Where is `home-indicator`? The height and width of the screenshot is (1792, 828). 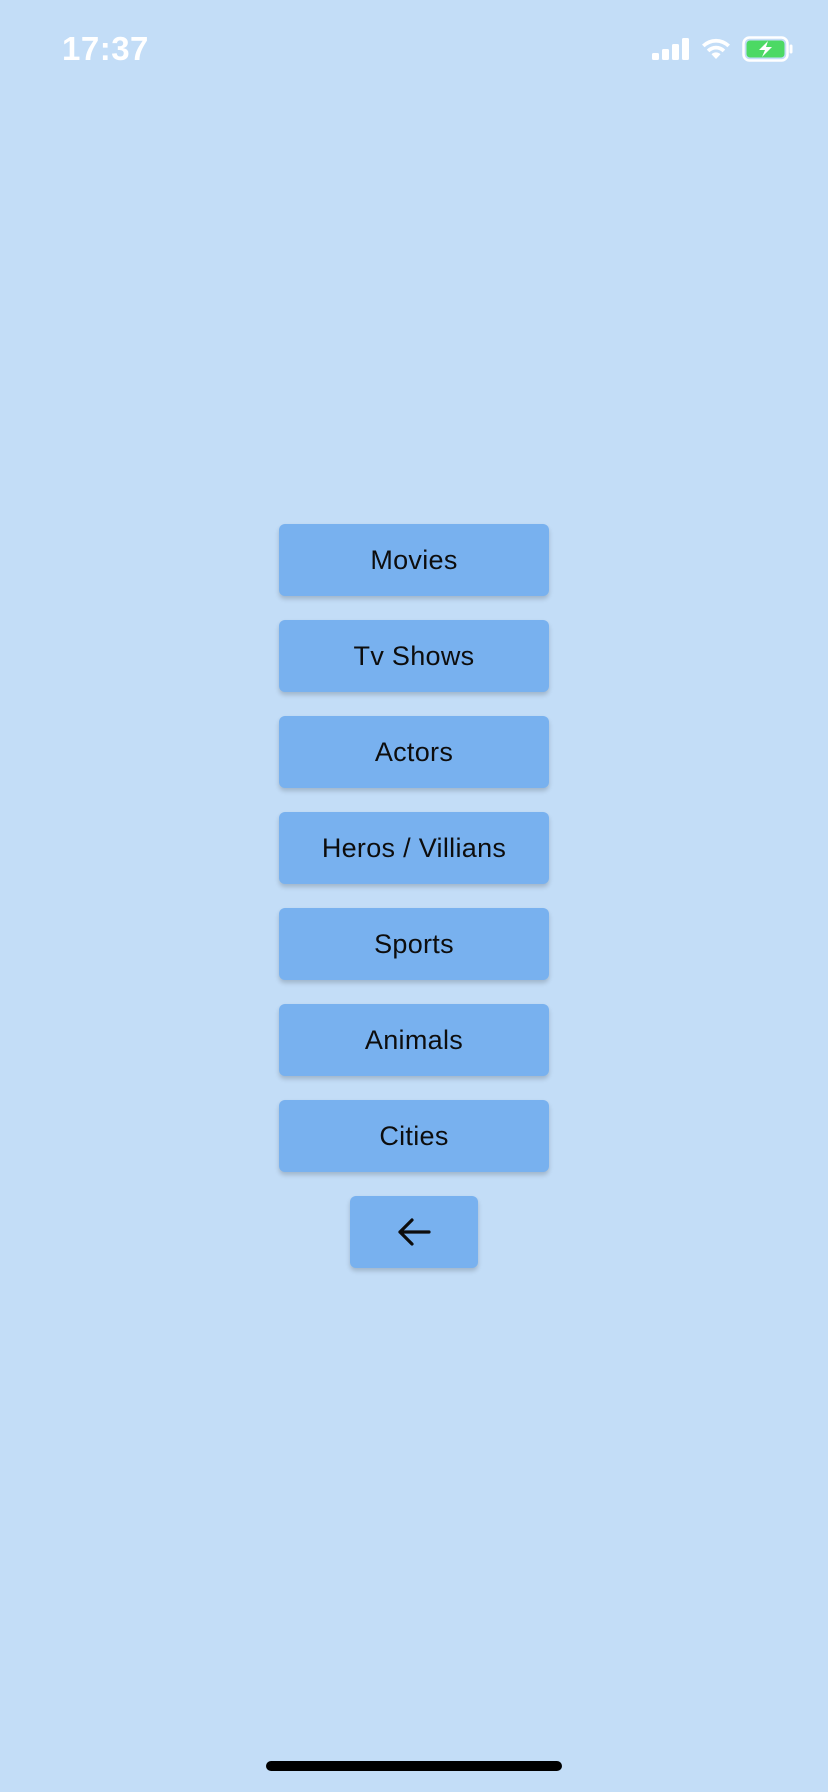
home-indicator is located at coordinates (414, 1766).